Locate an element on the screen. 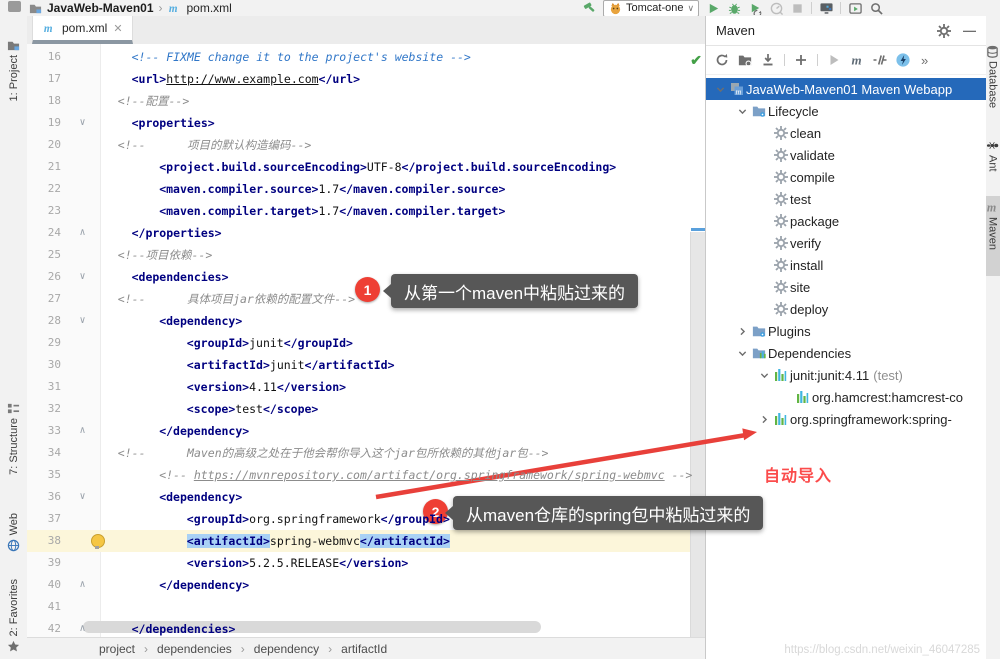  tool-tab-label: 2: Favorites is located at coordinates (13, 608).